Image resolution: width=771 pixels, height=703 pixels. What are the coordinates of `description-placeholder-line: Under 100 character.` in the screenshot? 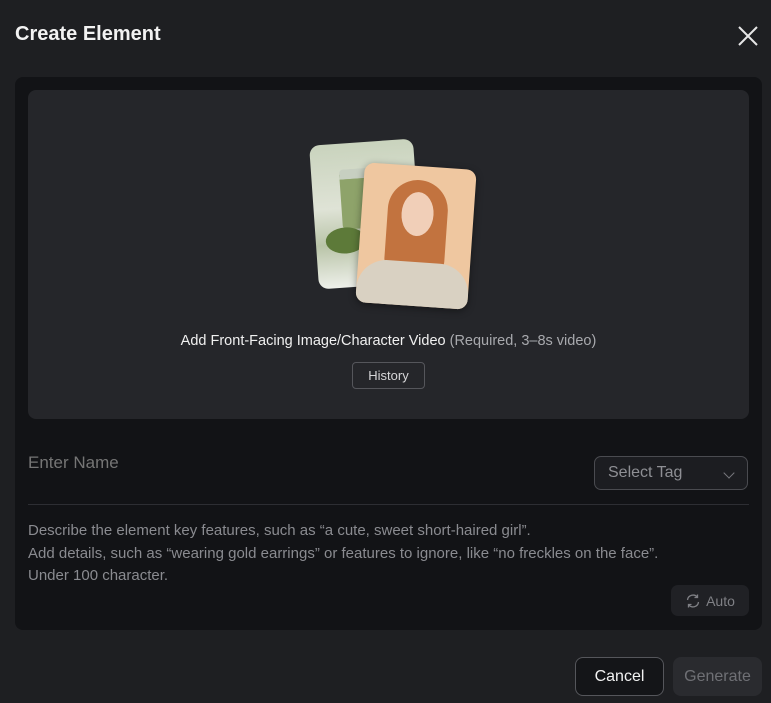 It's located at (98, 575).